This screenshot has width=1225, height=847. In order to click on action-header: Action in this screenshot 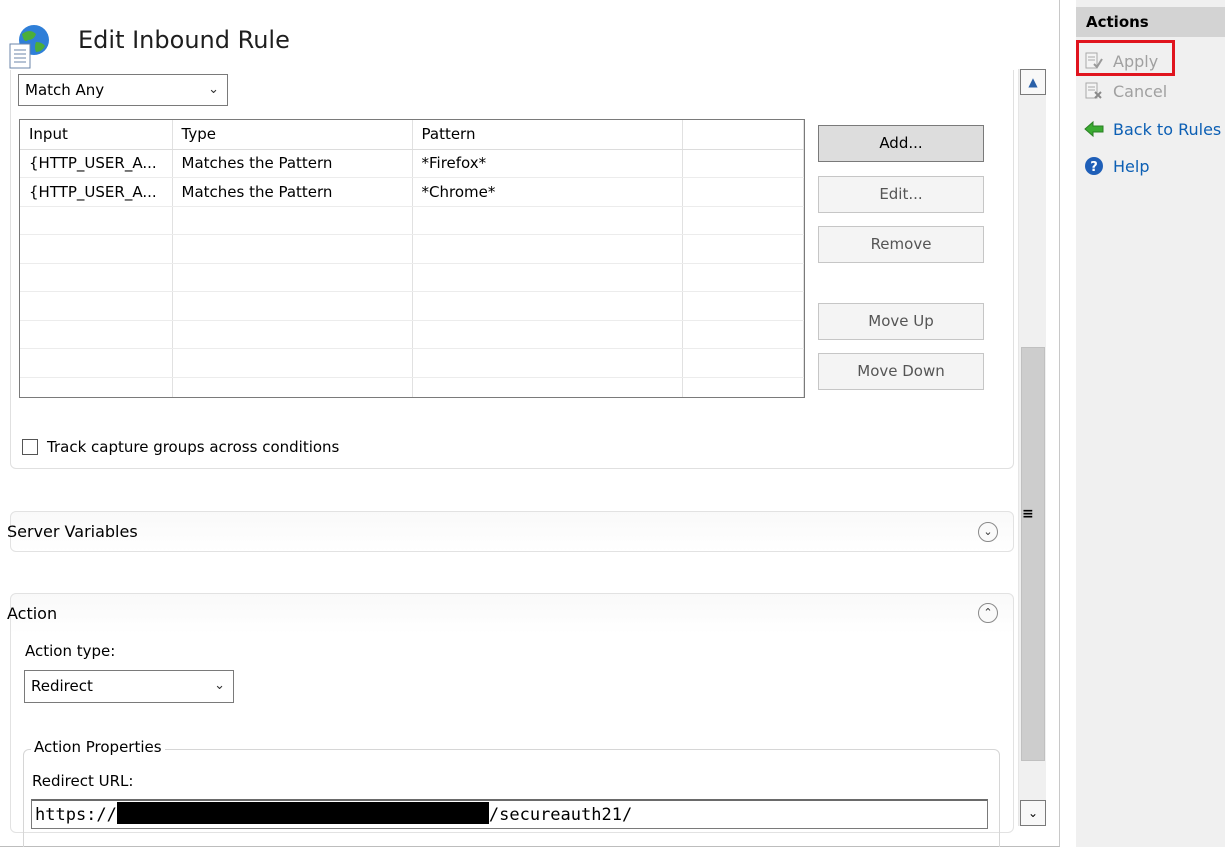, I will do `click(32, 613)`.